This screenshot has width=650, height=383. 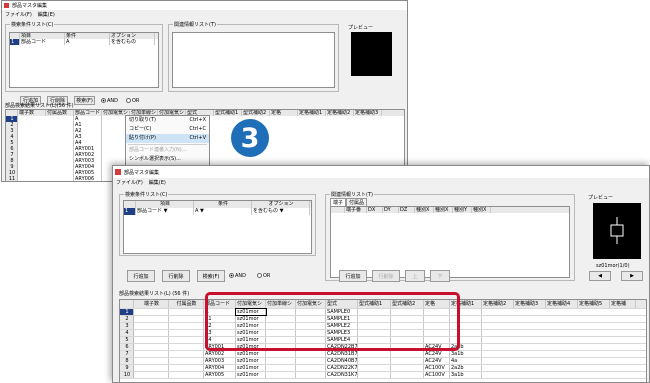 I want to click on parts-list-title: 部品検索結果リスト(L) (56 件), so click(x=154, y=293).